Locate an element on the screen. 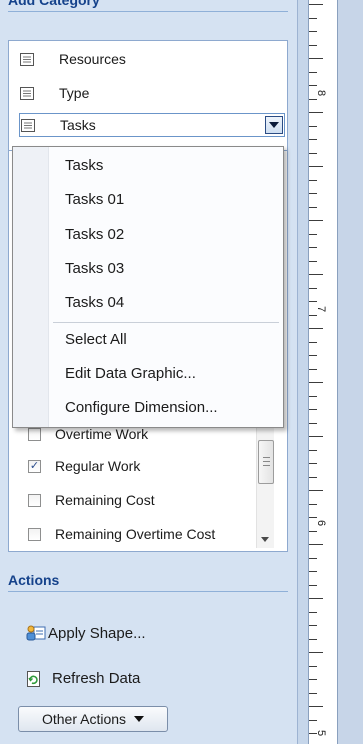 The width and height of the screenshot is (363, 744). scroll-thumb is located at coordinates (266, 462).